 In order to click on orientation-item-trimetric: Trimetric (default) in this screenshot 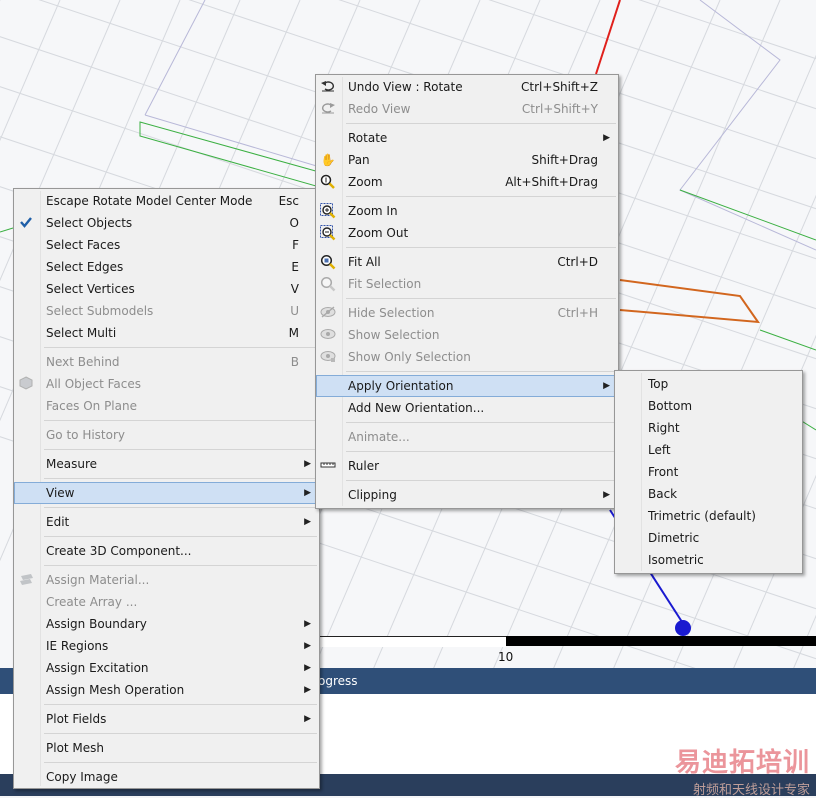, I will do `click(708, 516)`.